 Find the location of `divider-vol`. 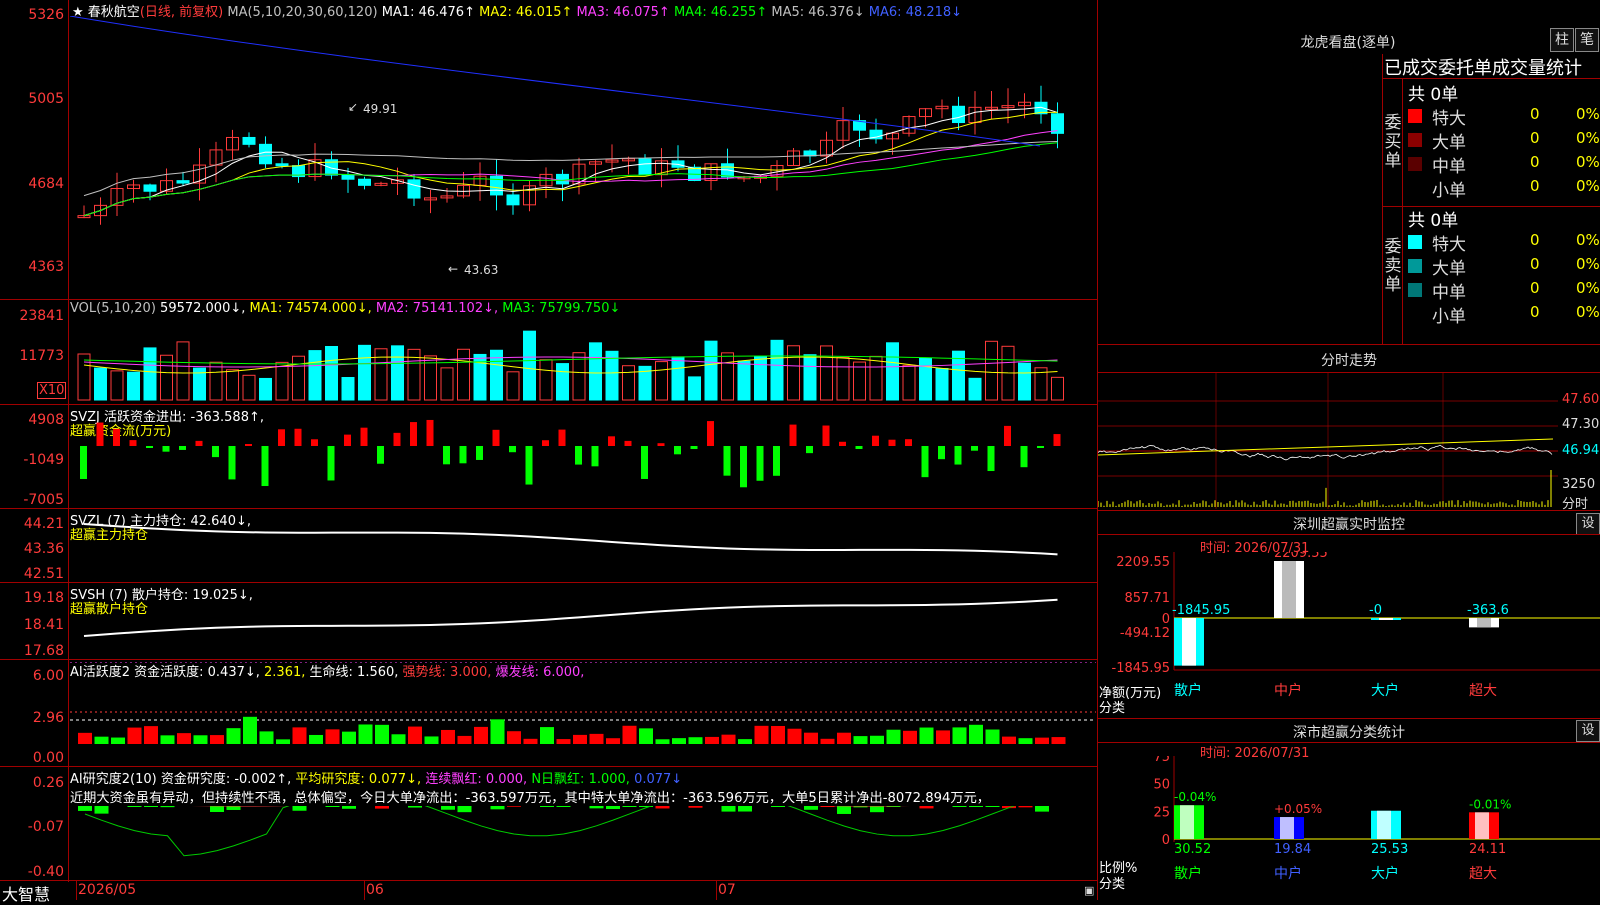

divider-vol is located at coordinates (549, 404).